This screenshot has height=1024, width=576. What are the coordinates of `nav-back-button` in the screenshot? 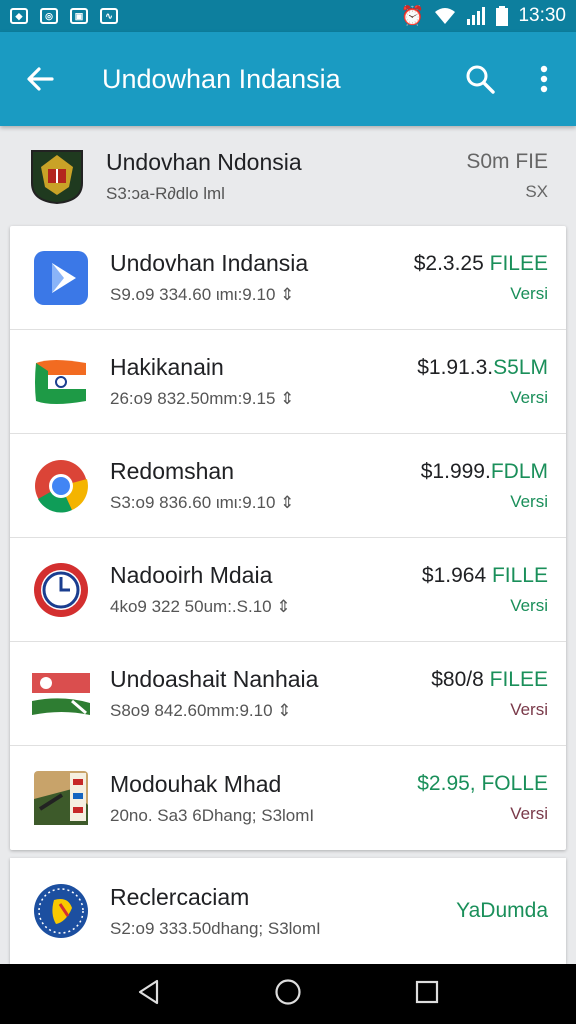 It's located at (149, 994).